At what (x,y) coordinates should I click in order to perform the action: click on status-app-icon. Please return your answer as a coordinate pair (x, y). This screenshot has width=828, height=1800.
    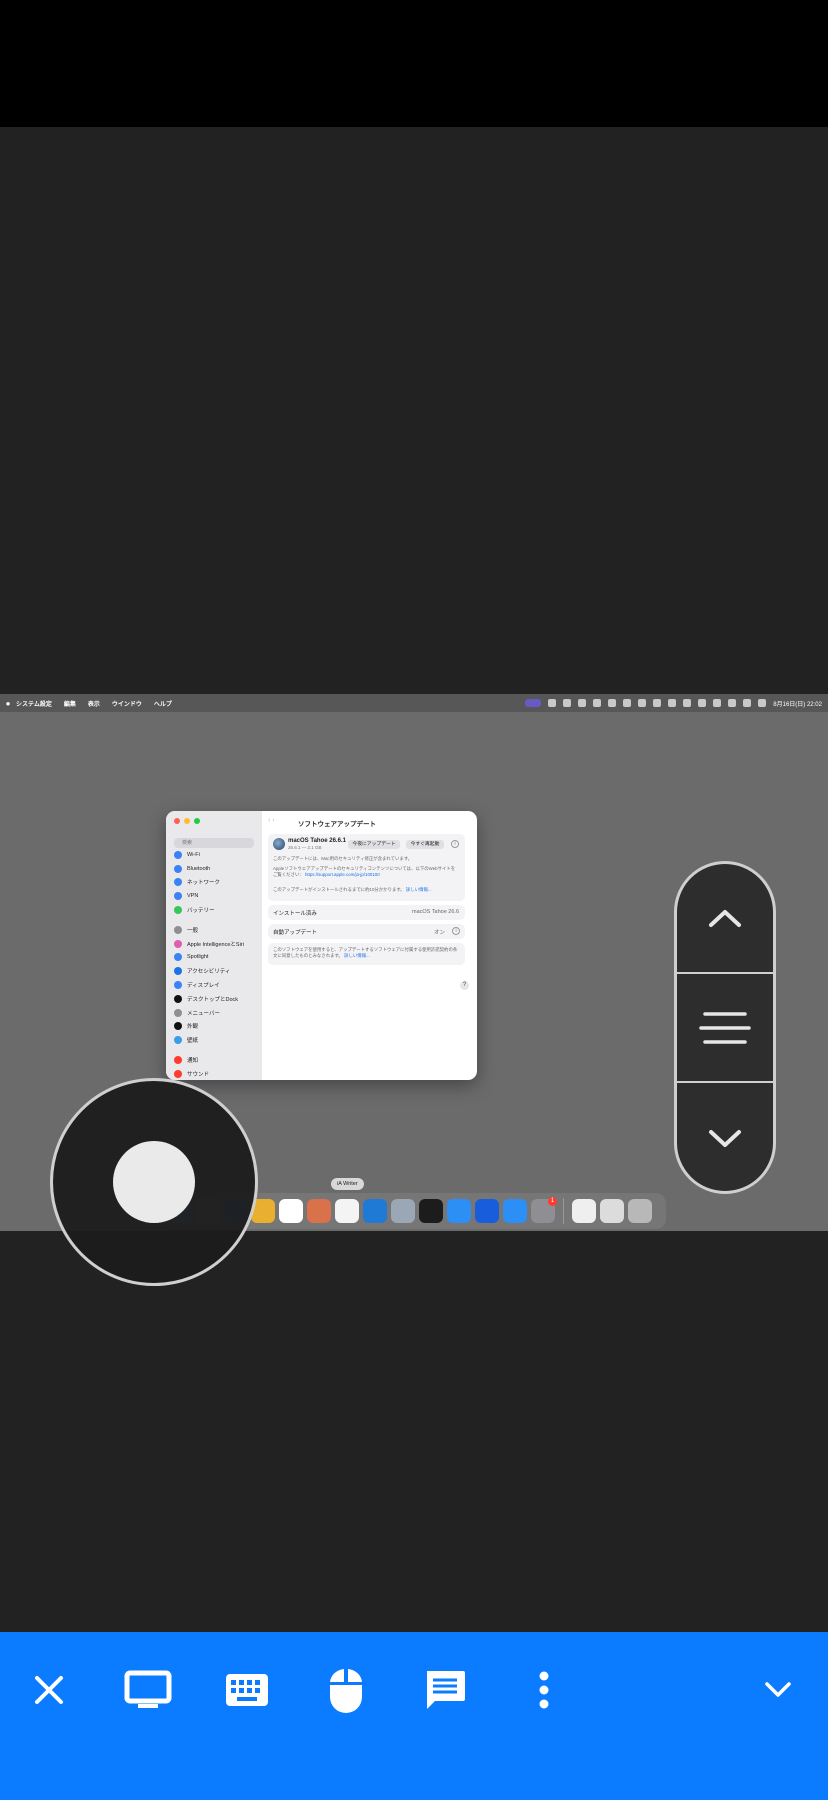
    Looking at the image, I should click on (533, 703).